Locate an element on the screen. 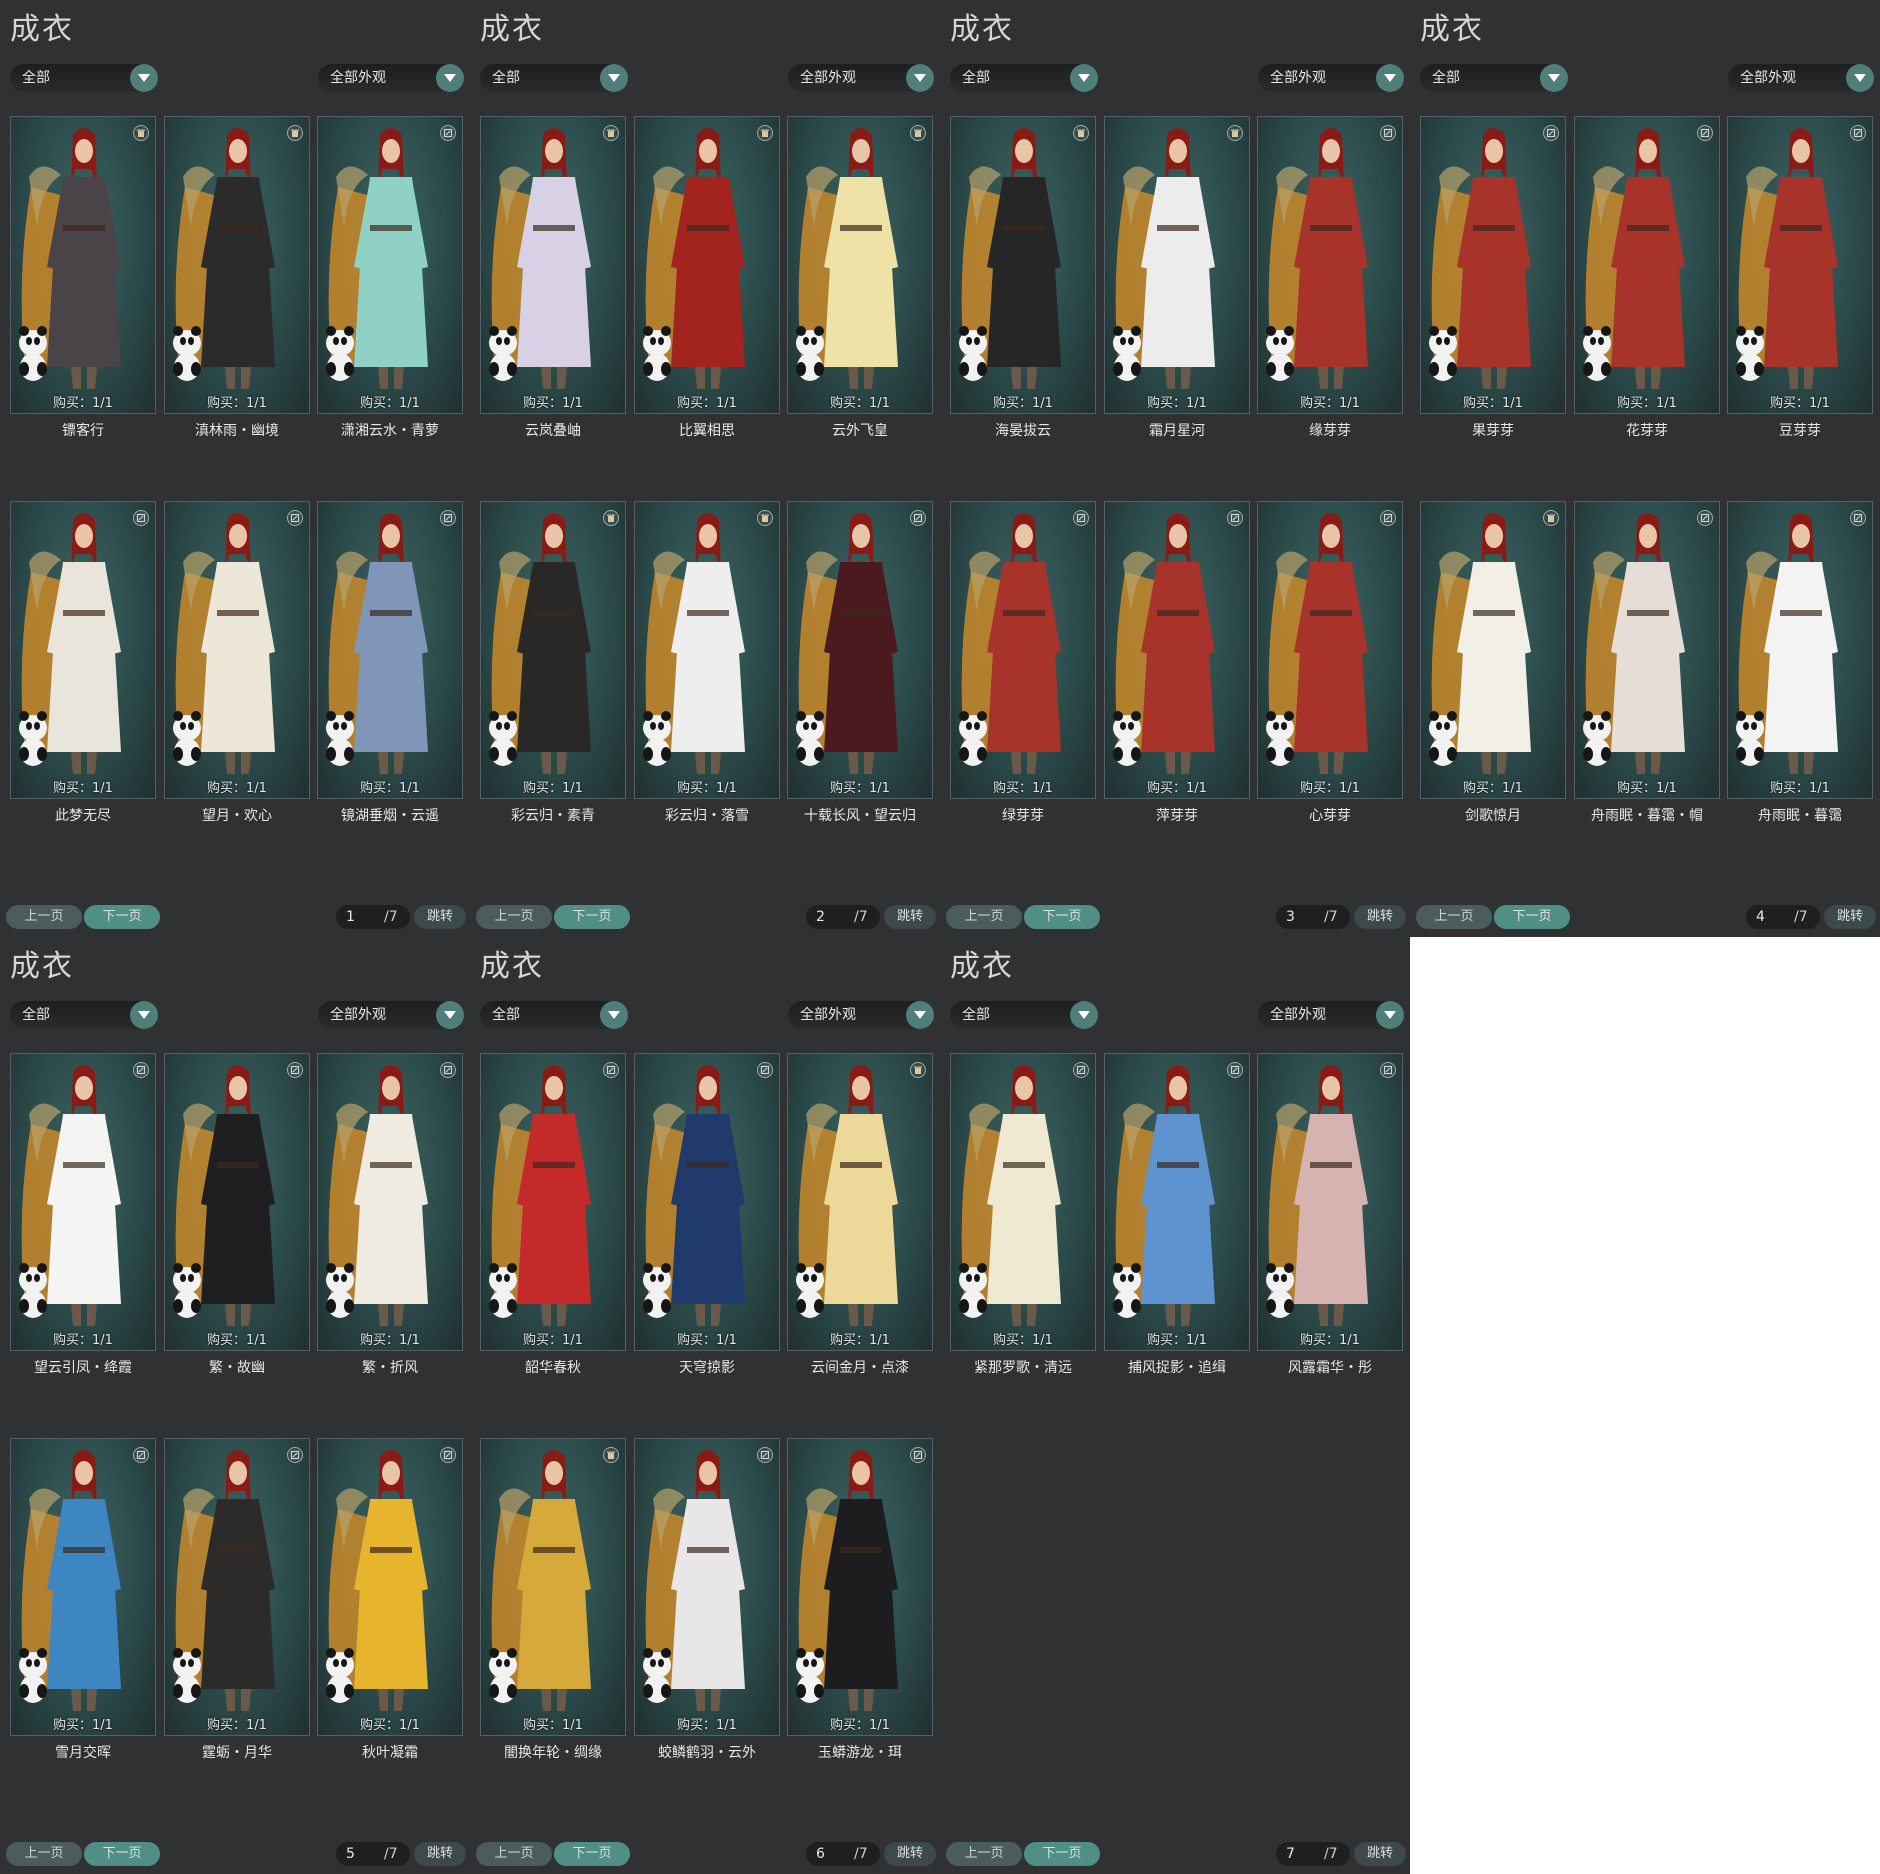  page-number-input: 3/7 is located at coordinates (1313, 917).